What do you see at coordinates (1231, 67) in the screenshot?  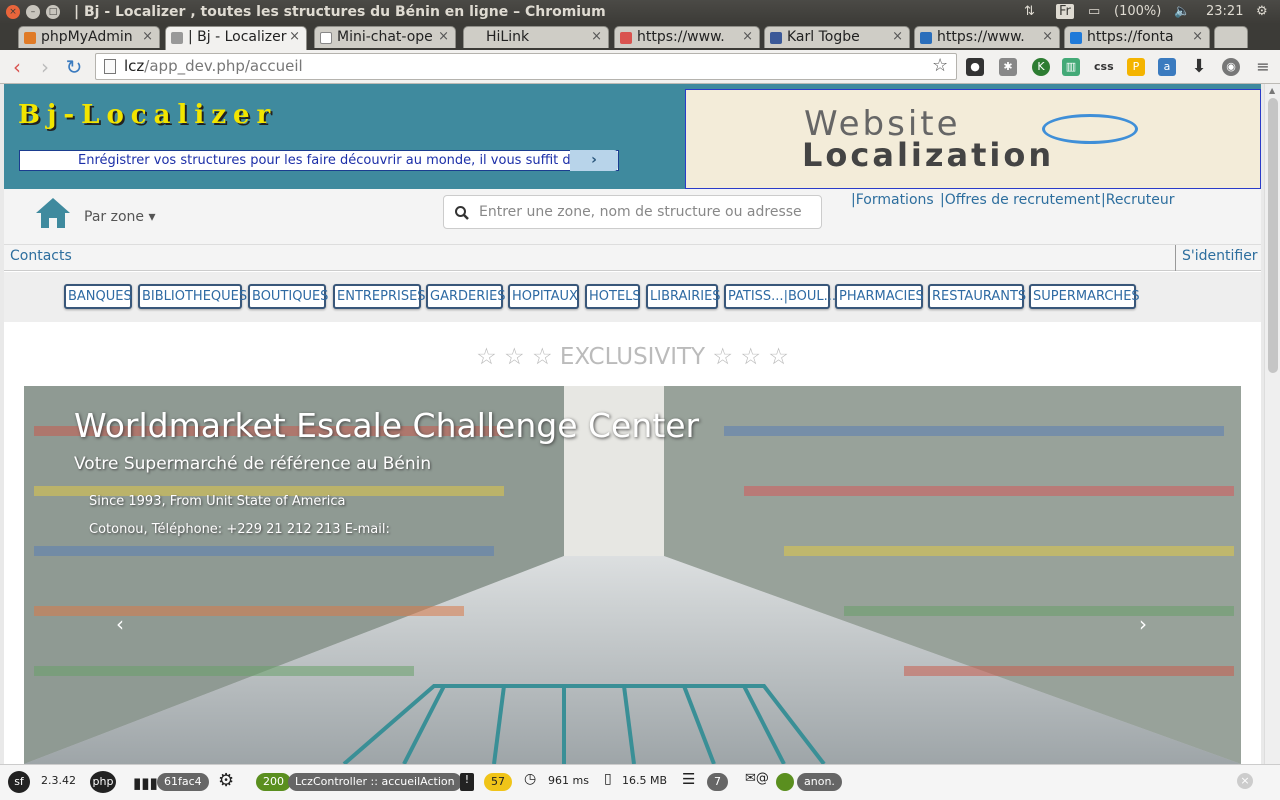 I see `globe-extension-icon: ◉` at bounding box center [1231, 67].